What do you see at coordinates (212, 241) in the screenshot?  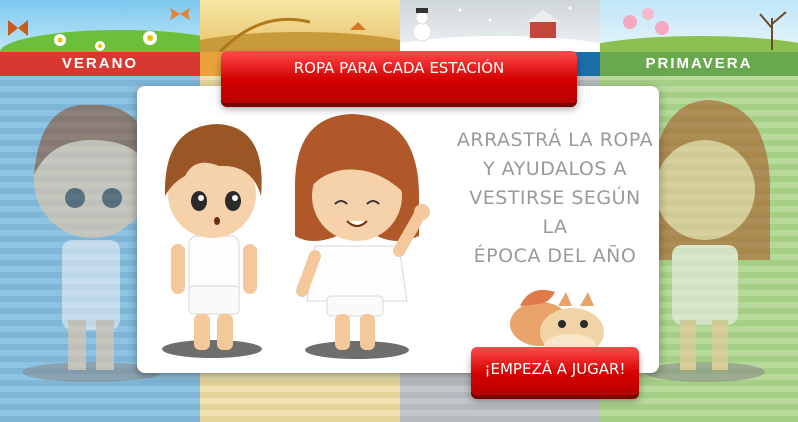 I see `boy-character` at bounding box center [212, 241].